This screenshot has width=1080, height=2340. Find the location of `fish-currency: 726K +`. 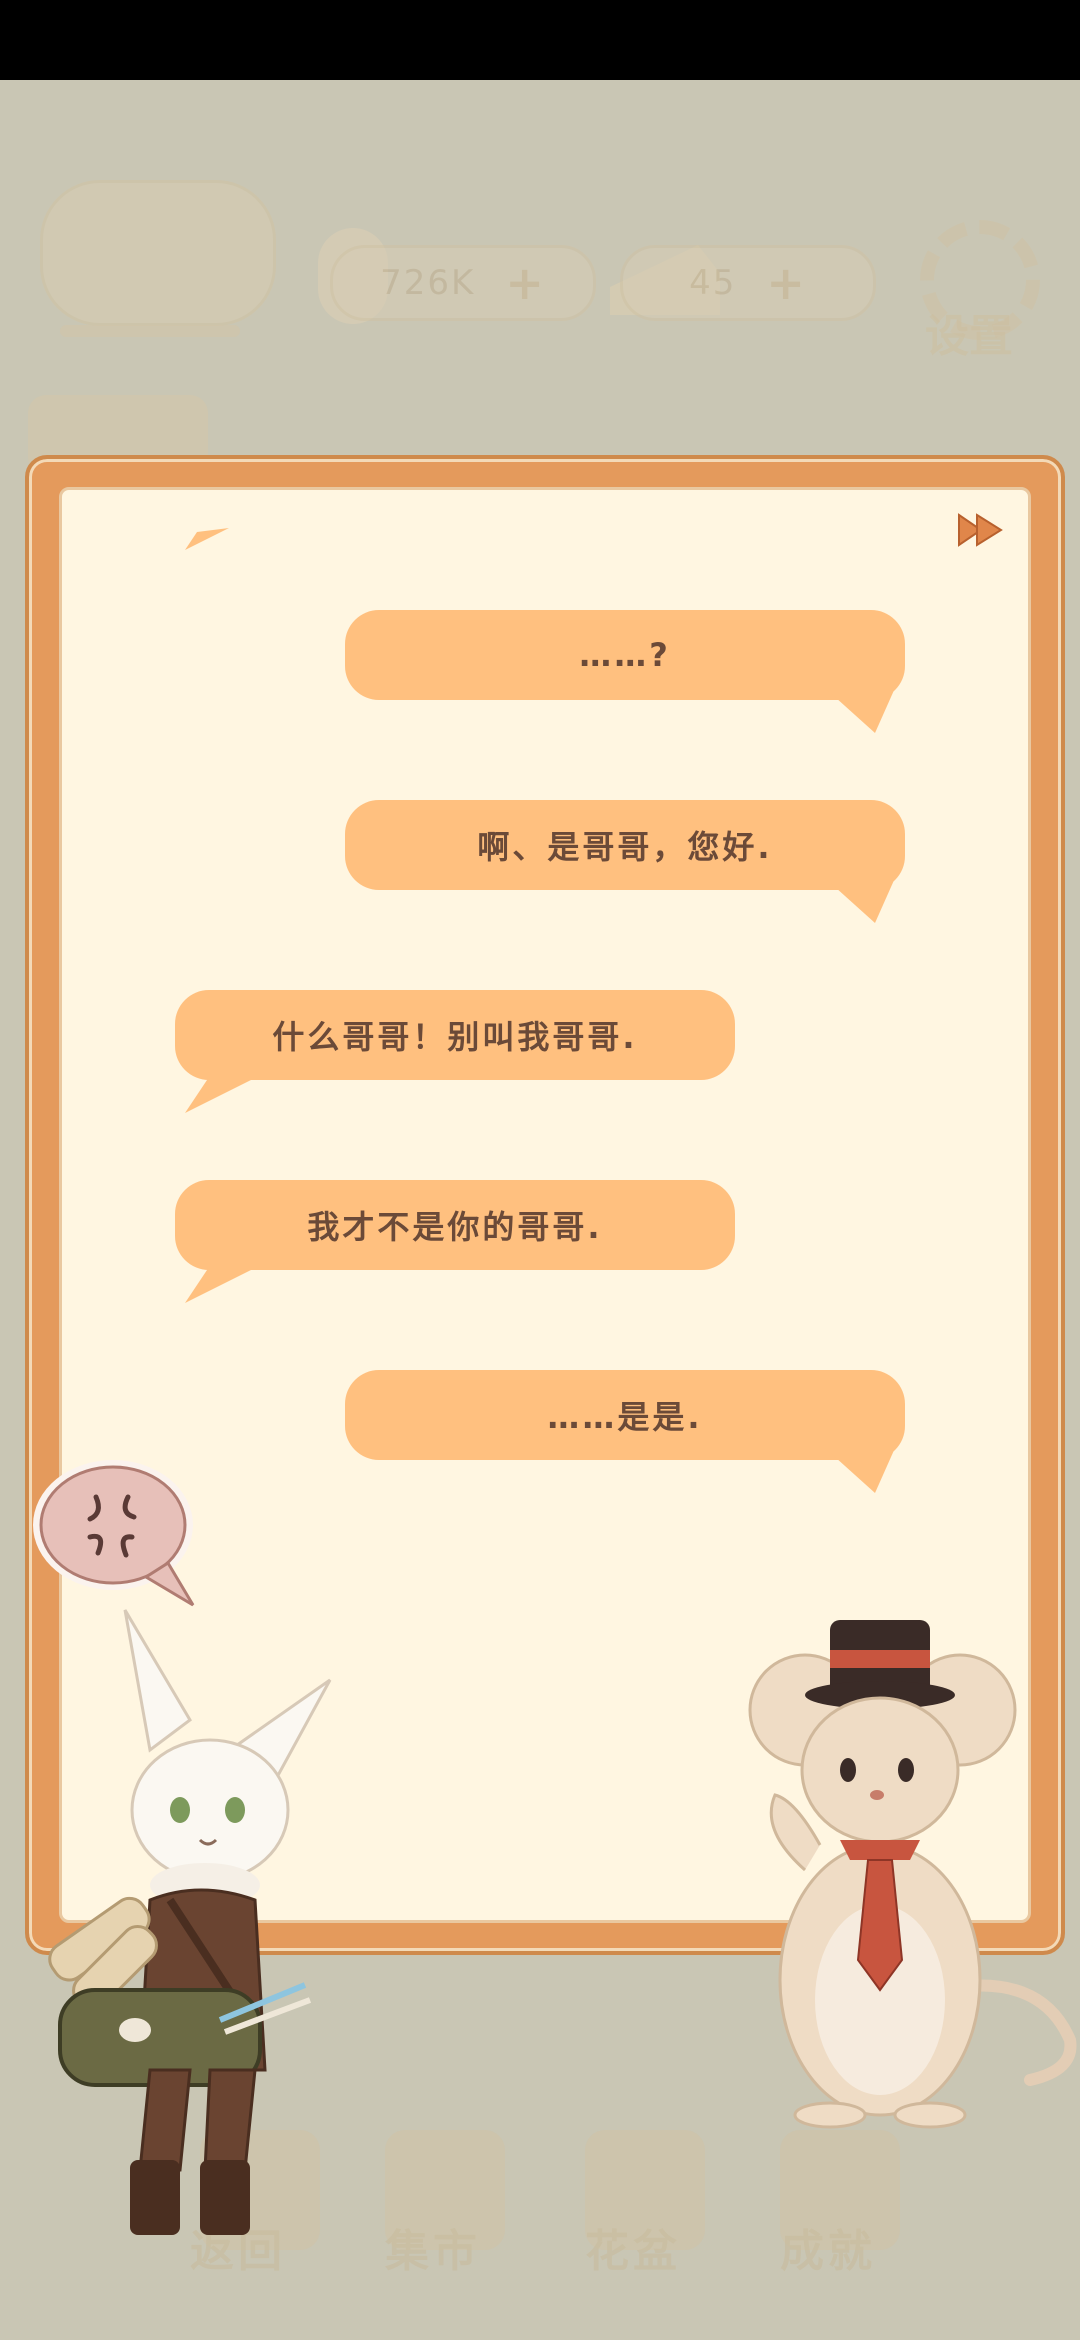

fish-currency: 726K + is located at coordinates (463, 283).